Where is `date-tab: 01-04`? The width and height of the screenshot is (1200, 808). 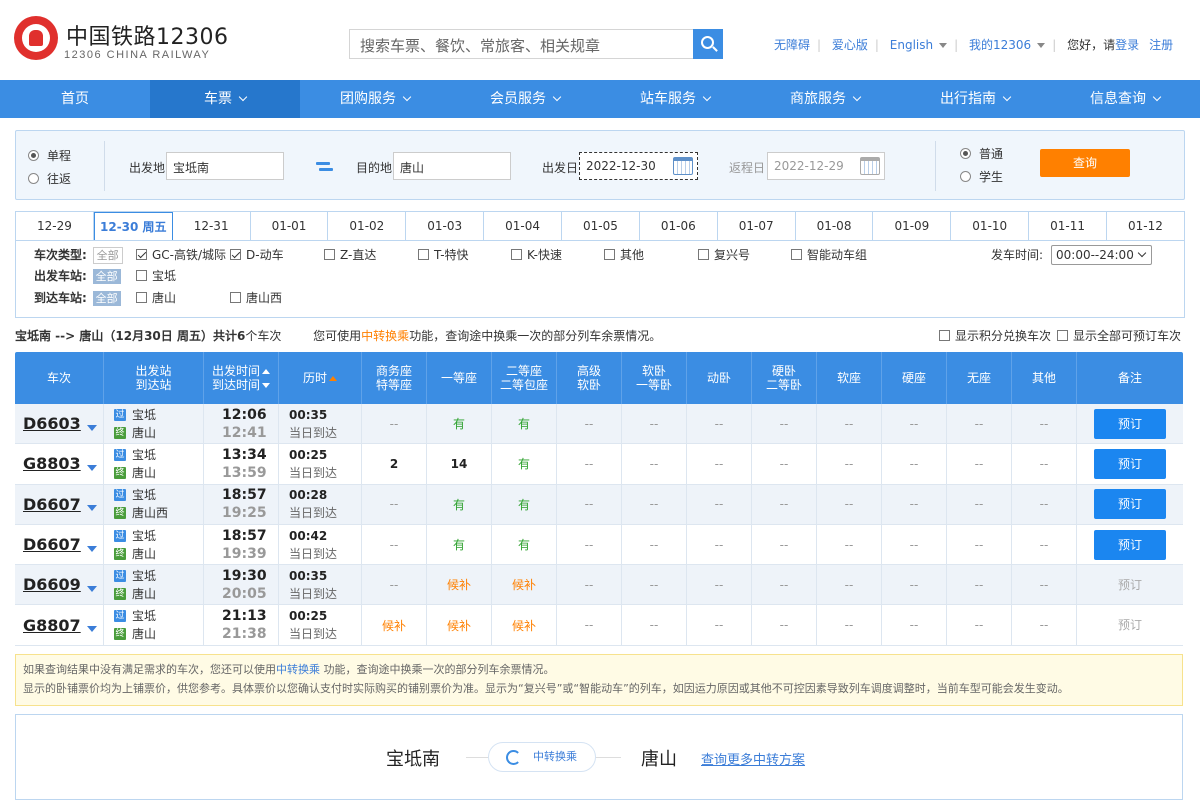
date-tab: 01-04 is located at coordinates (523, 226).